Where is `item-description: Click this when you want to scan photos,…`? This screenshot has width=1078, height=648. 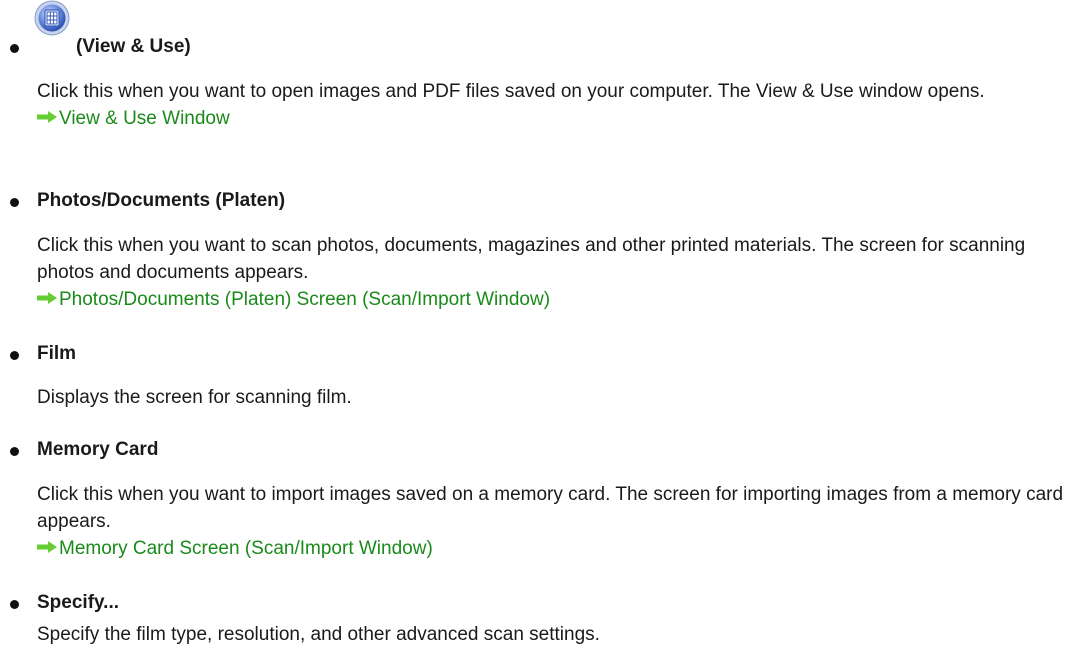 item-description: Click this when you want to scan photos,… is located at coordinates (557, 272).